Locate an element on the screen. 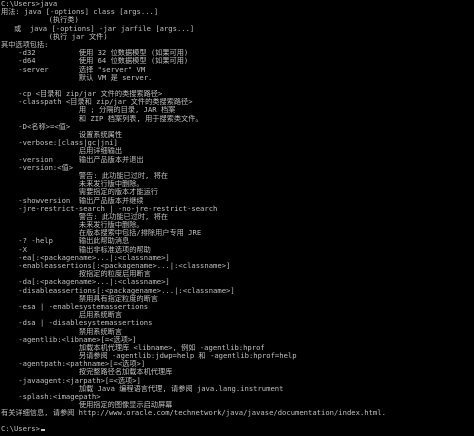 The width and height of the screenshot is (474, 436). console-line: -verbose:[class|gc|jni] is located at coordinates (59, 143).